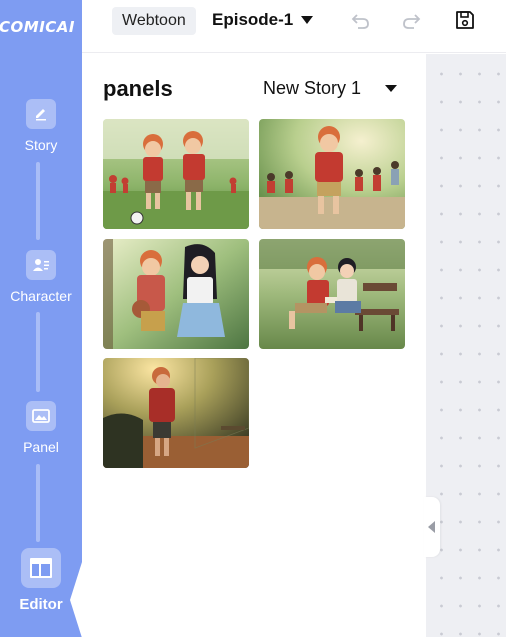 The height and width of the screenshot is (637, 506). I want to click on save-icon, so click(465, 20).